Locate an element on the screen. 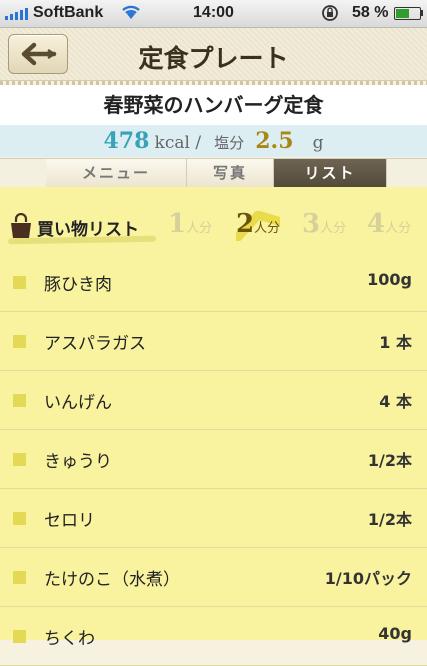  battery-icon is located at coordinates (407, 13).